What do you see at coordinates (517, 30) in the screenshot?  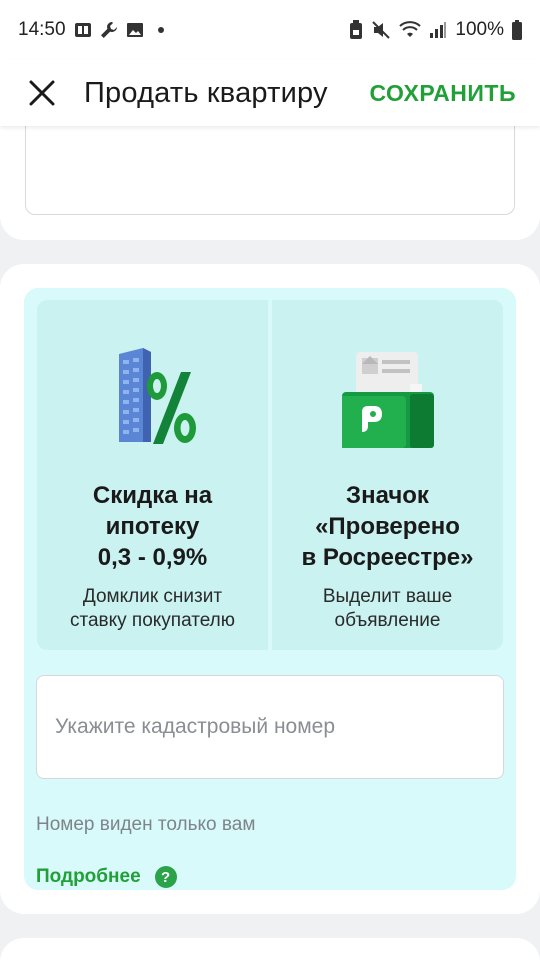 I see `battery-icon` at bounding box center [517, 30].